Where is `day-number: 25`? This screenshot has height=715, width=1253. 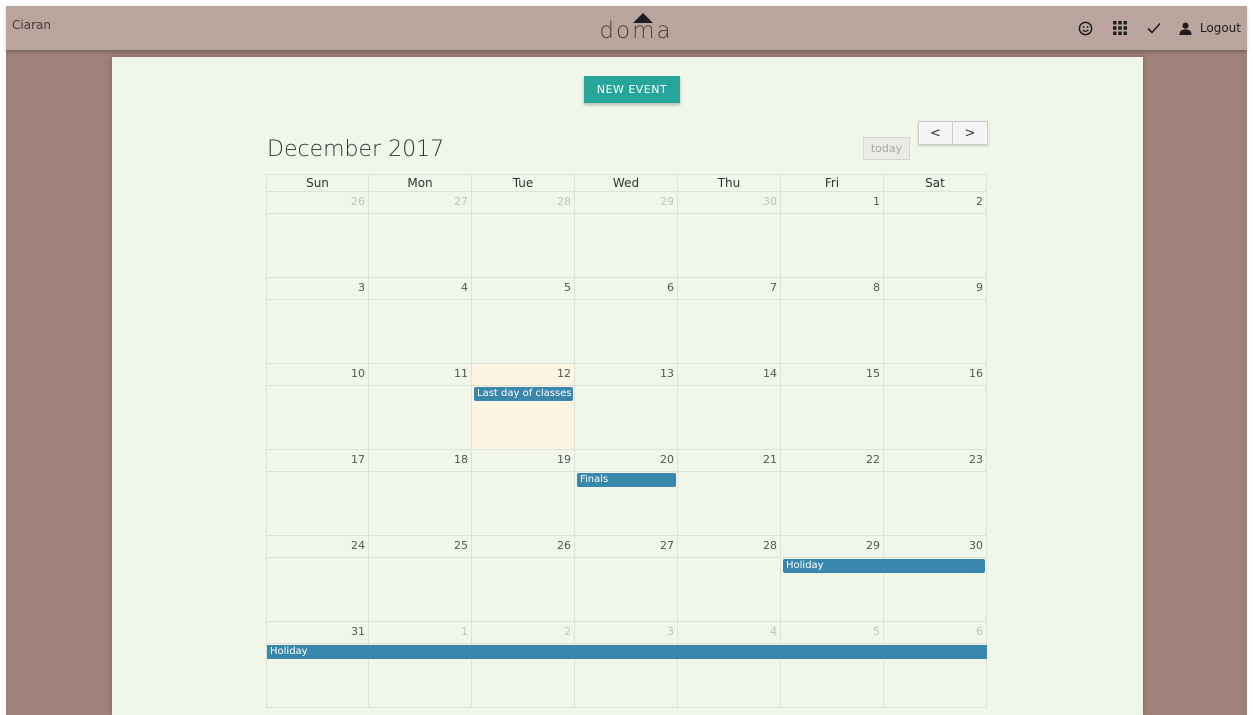
day-number: 25 is located at coordinates (461, 545).